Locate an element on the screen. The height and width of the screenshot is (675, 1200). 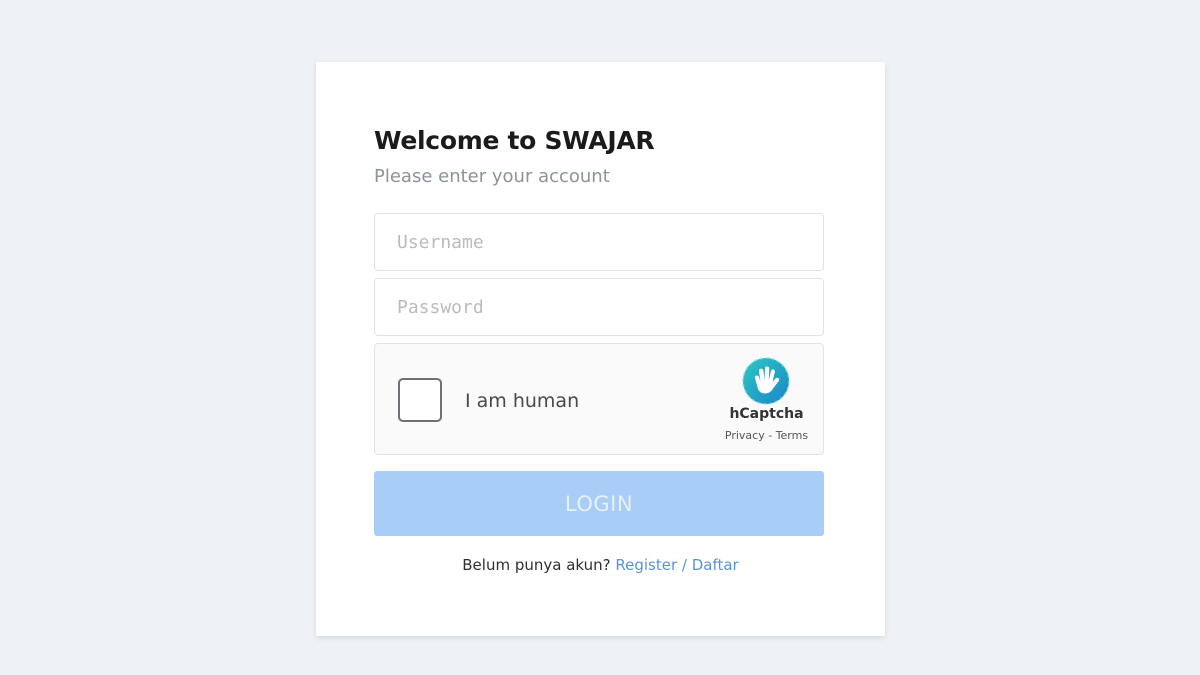
register-prompt-line: Belum punya akun? Register / Daftar is located at coordinates (600, 565).